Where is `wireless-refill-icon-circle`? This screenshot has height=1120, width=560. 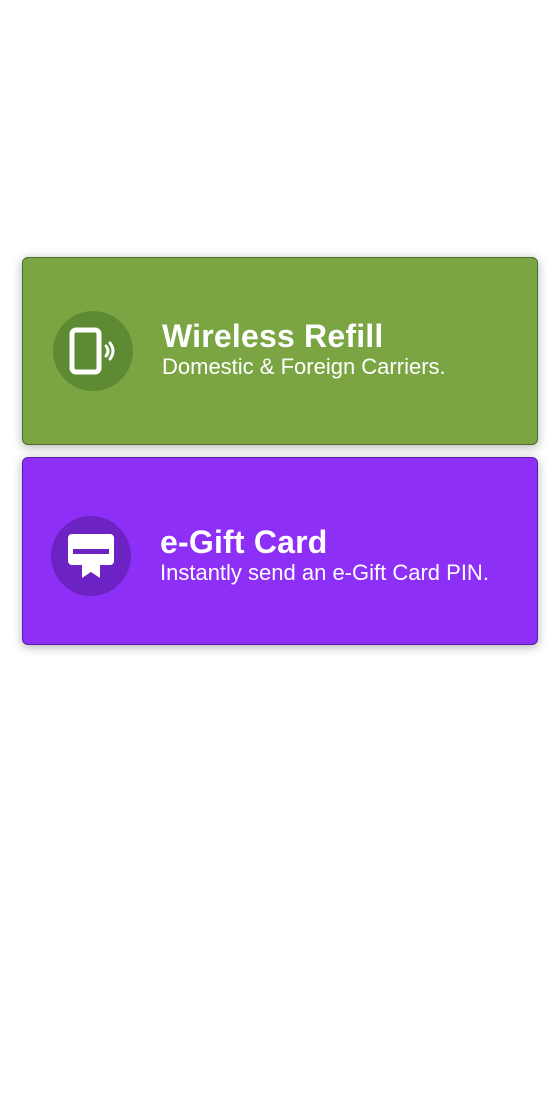
wireless-refill-icon-circle is located at coordinates (93, 351).